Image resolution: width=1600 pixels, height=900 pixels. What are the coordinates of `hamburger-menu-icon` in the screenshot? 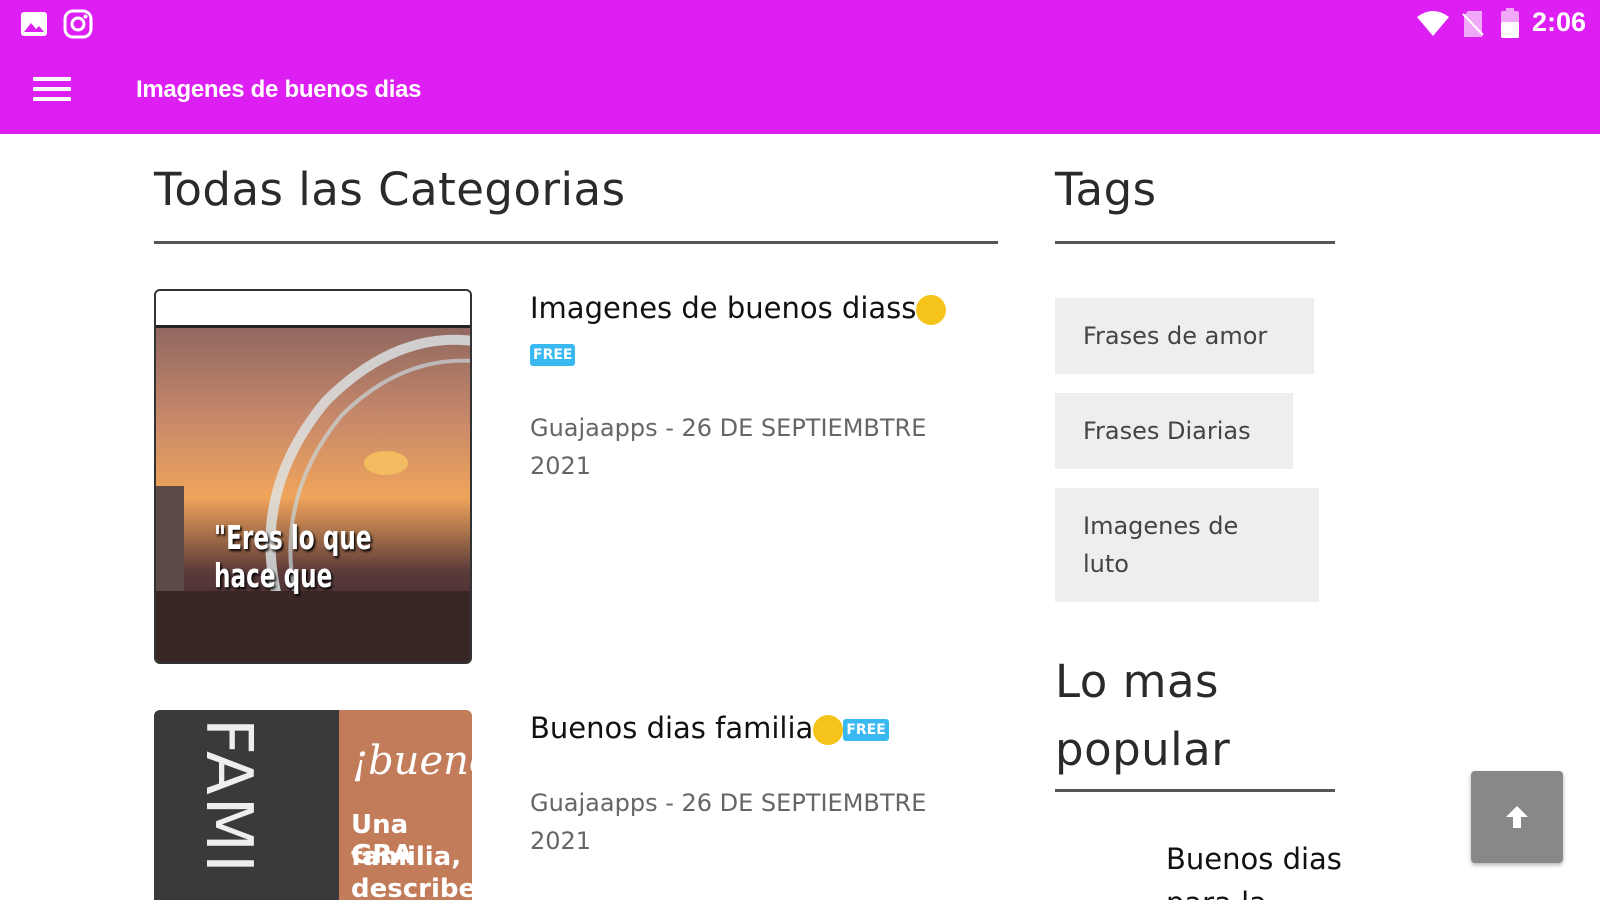 It's located at (52, 91).